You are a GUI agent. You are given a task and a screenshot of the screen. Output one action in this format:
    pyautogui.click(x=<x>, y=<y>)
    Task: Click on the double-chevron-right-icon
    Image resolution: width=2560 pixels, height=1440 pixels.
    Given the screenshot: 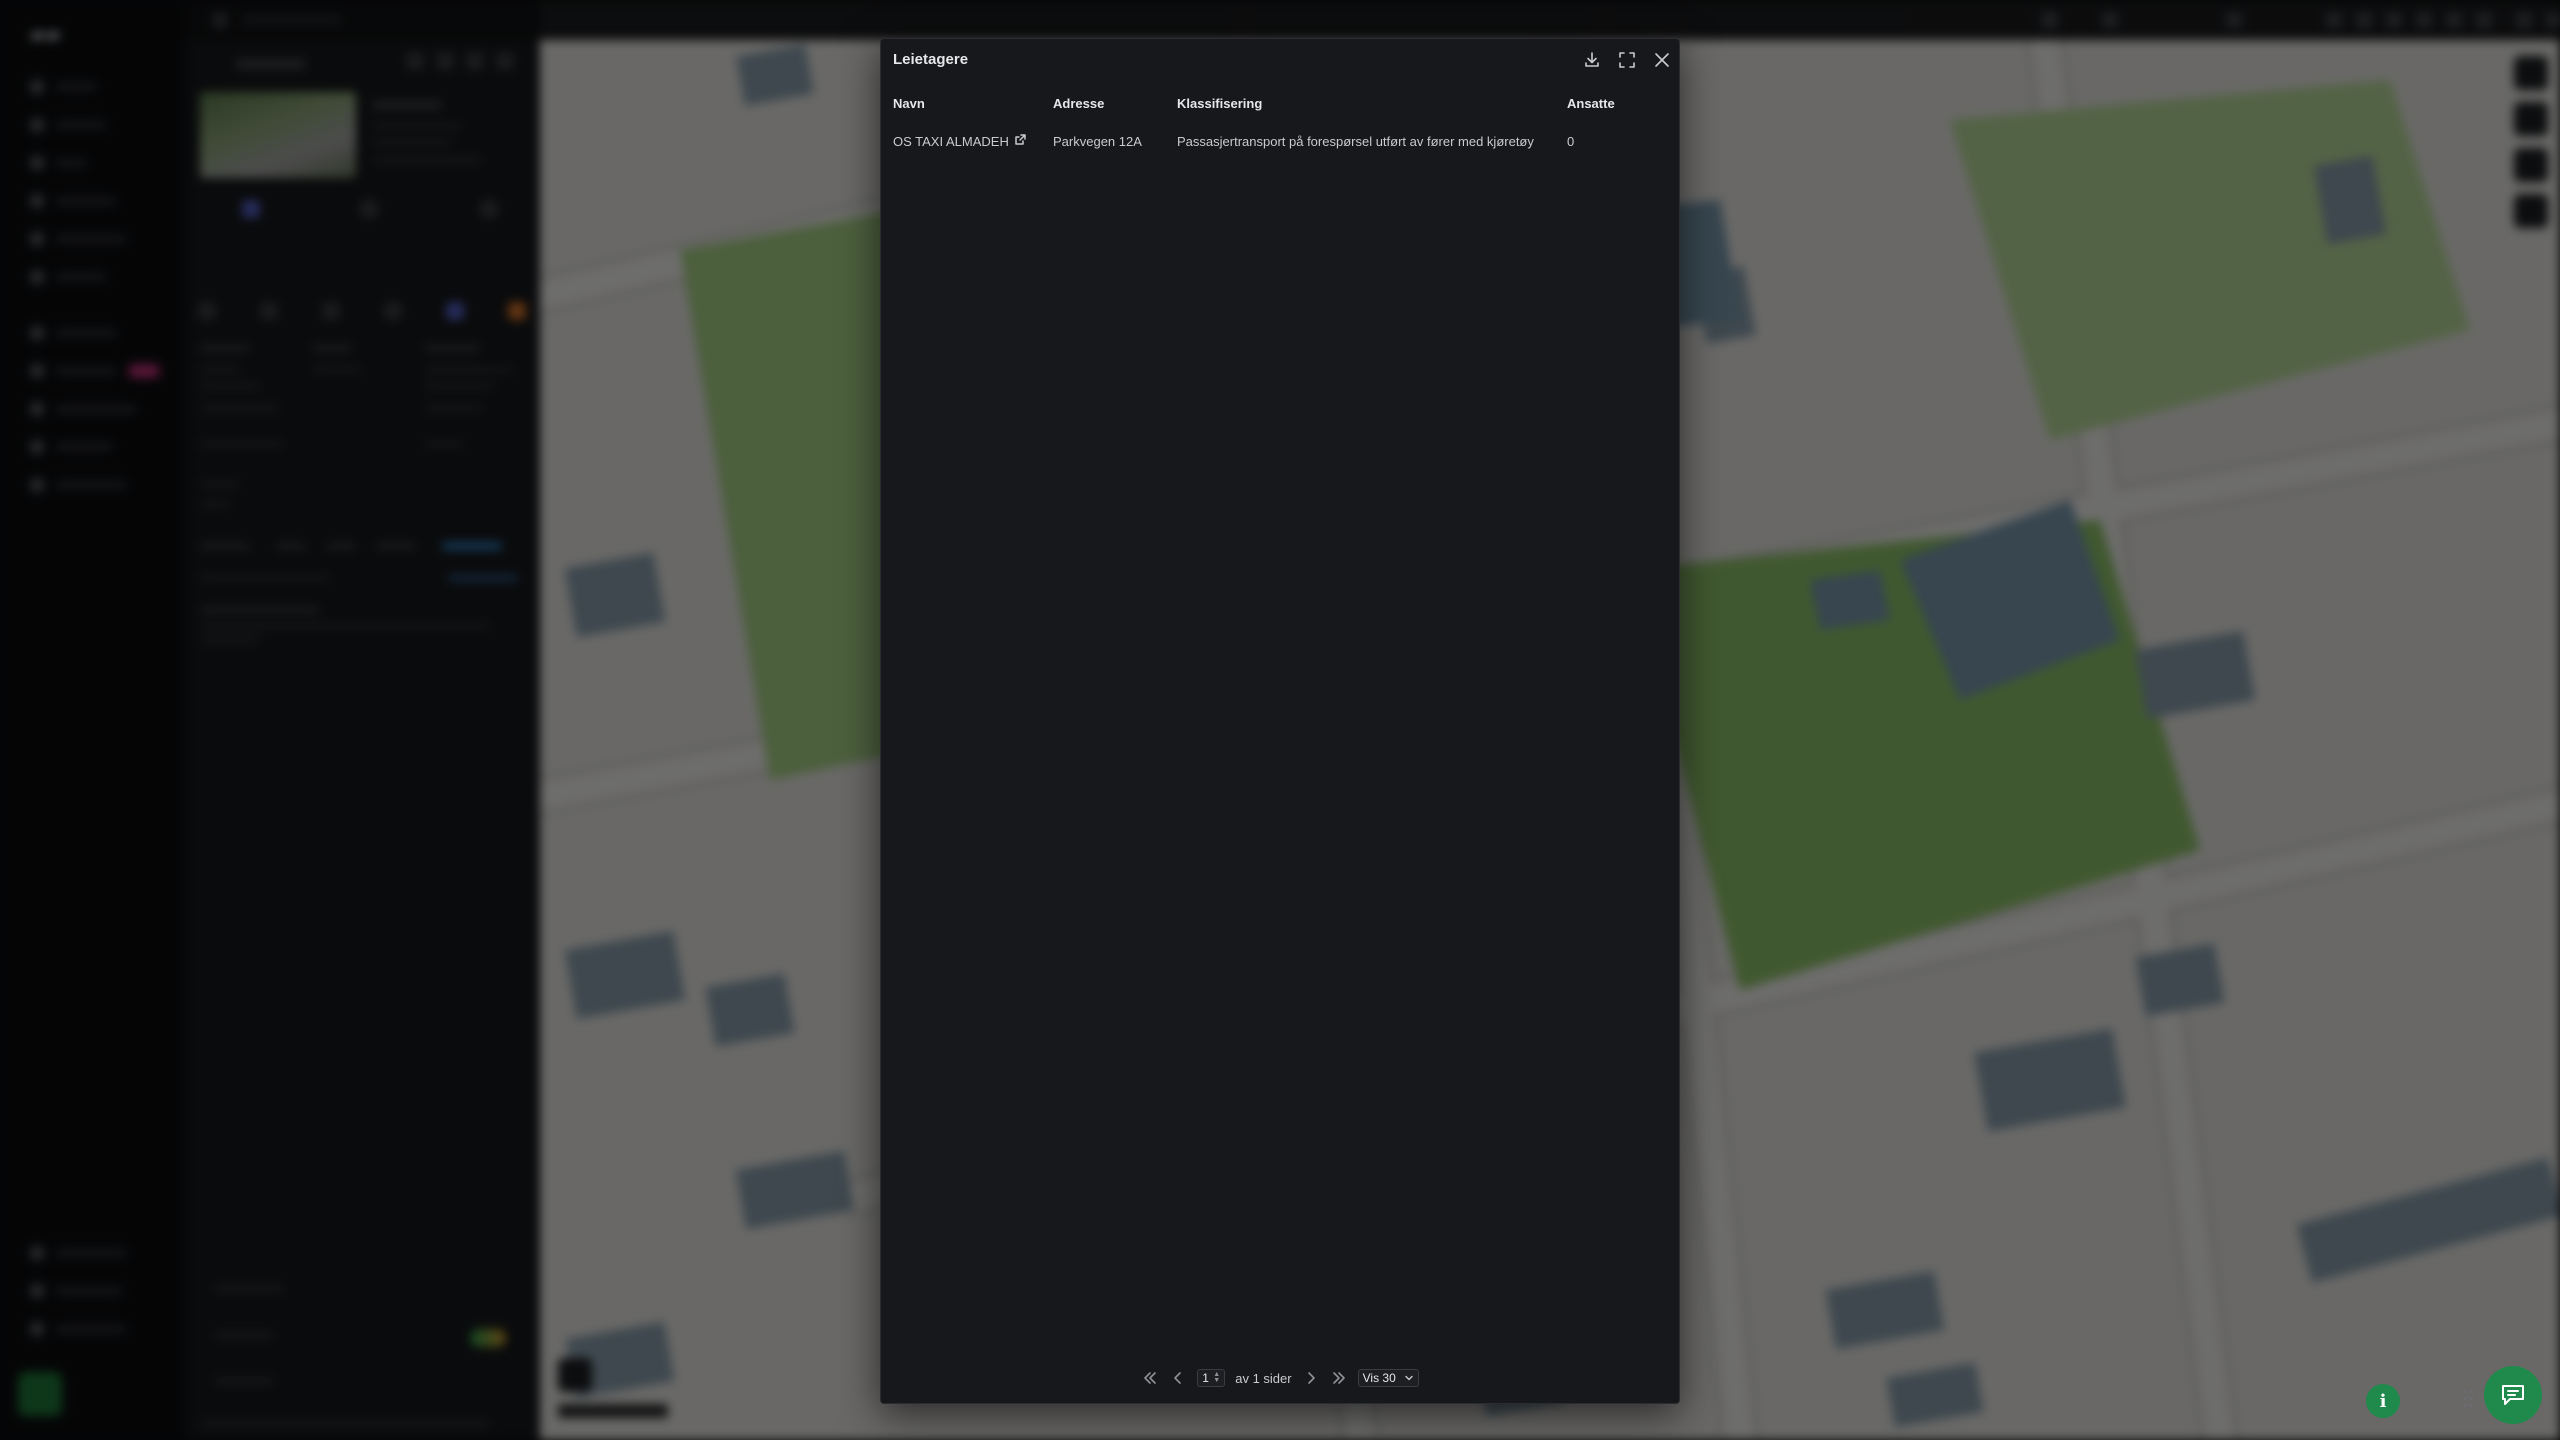 What is the action you would take?
    pyautogui.click(x=1338, y=1378)
    